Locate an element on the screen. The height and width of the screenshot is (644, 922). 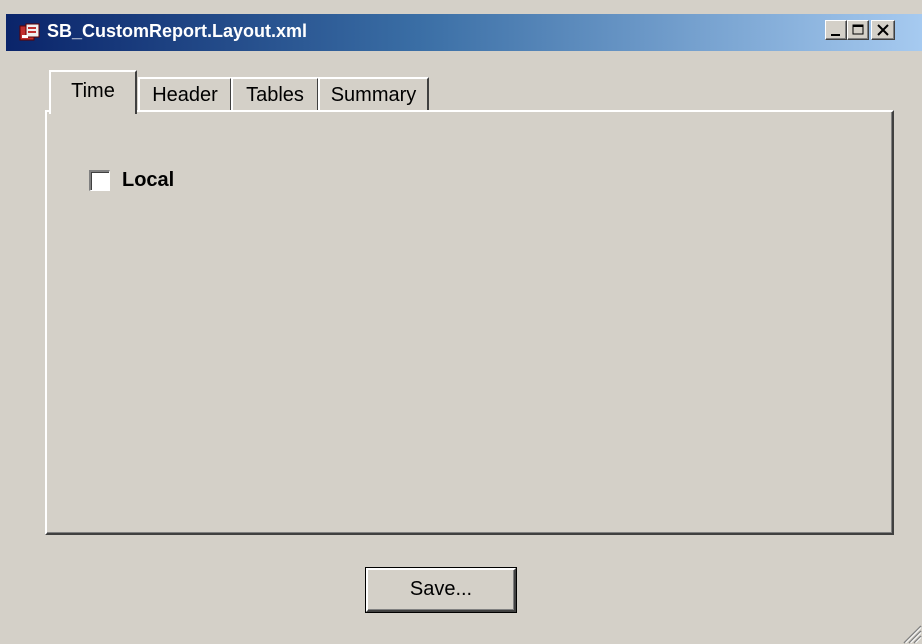
maximize-icon is located at coordinates (858, 29).